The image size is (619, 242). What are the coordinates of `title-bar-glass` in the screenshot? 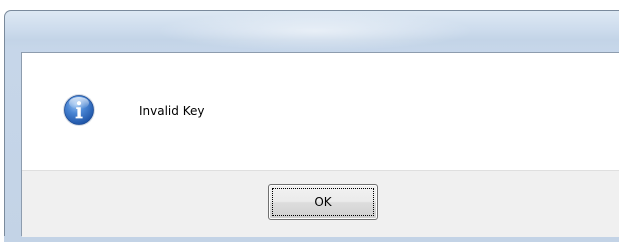 It's located at (315, 31).